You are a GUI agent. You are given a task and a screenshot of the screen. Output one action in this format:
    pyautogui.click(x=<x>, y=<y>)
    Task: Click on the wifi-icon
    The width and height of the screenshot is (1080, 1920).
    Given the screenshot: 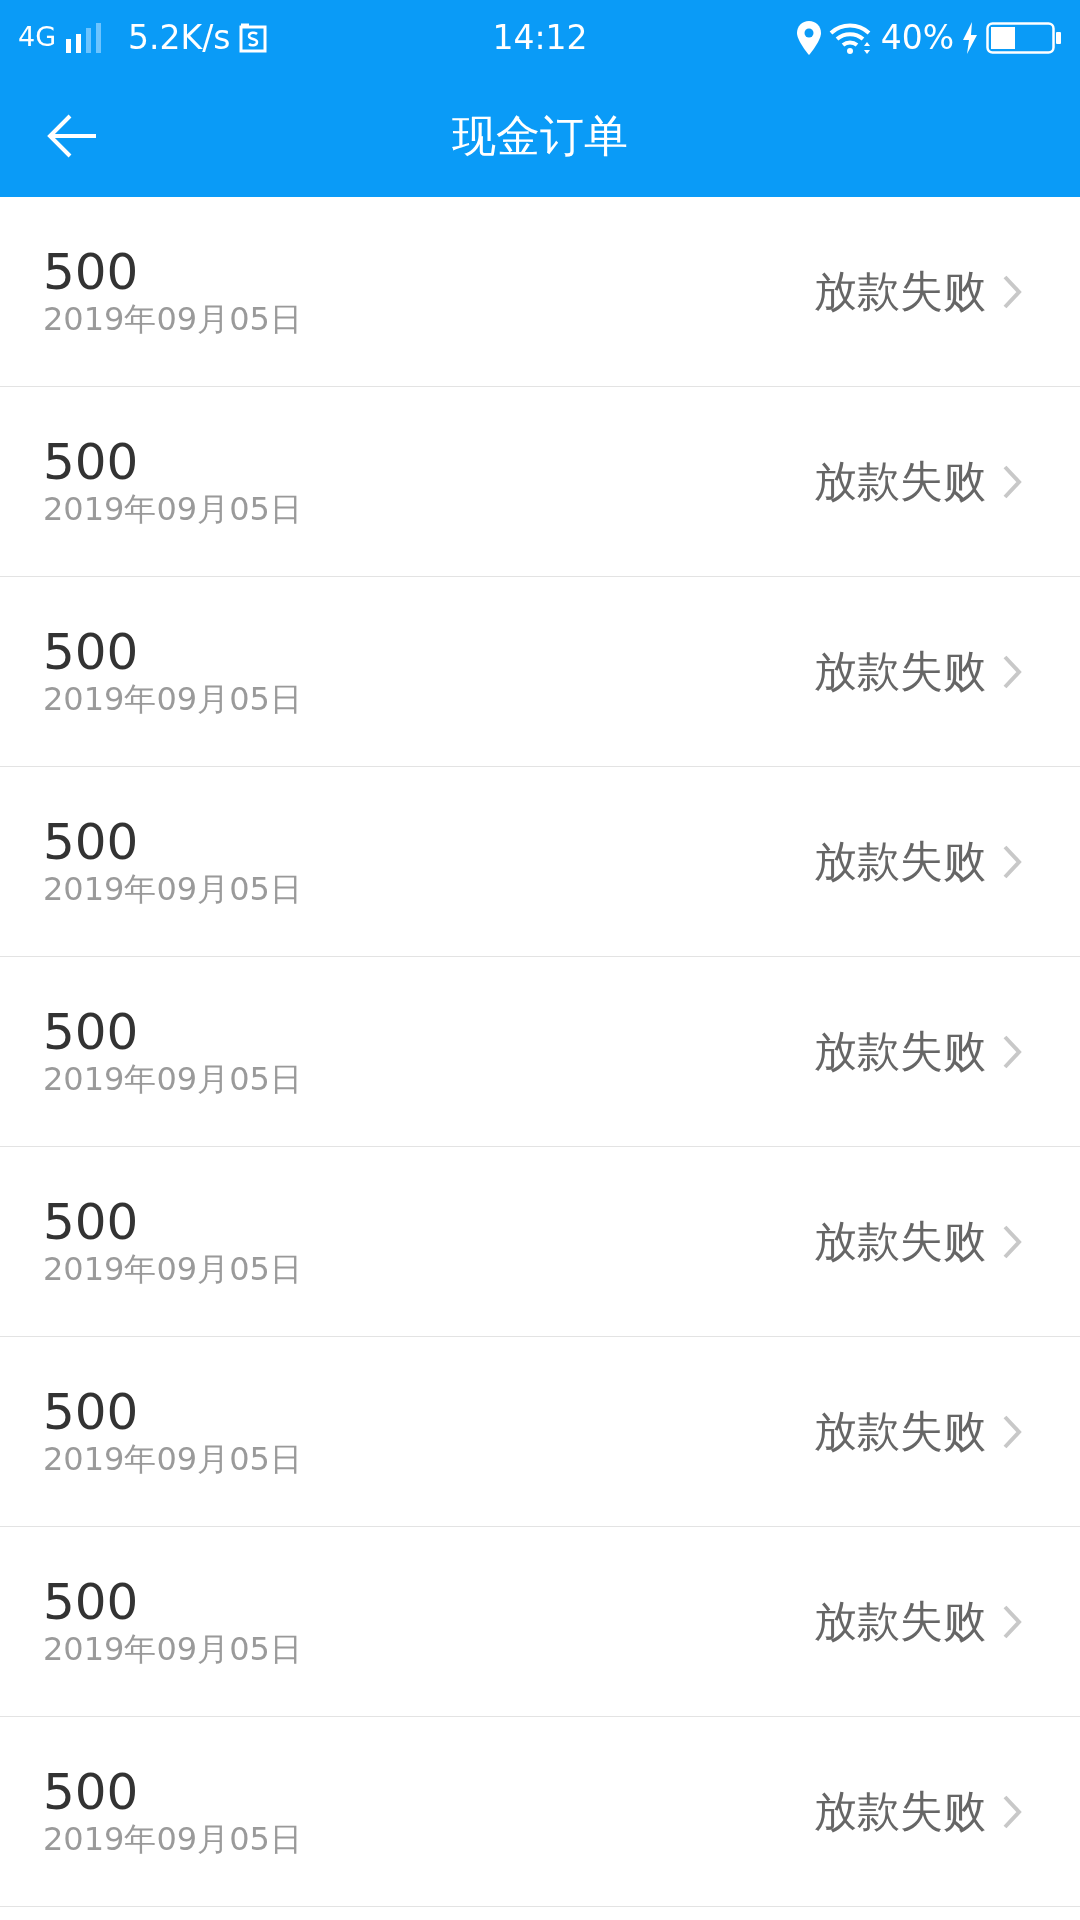 What is the action you would take?
    pyautogui.click(x=850, y=37)
    